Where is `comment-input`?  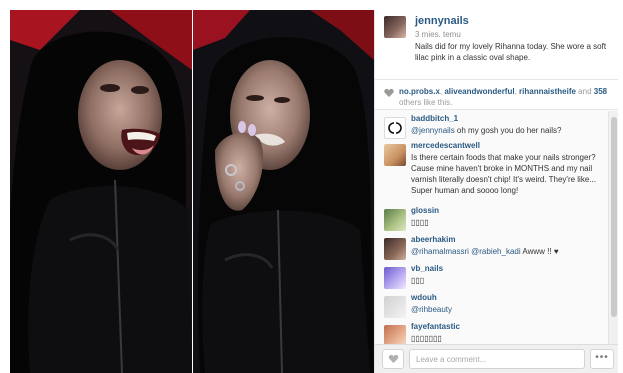 comment-input is located at coordinates (497, 359).